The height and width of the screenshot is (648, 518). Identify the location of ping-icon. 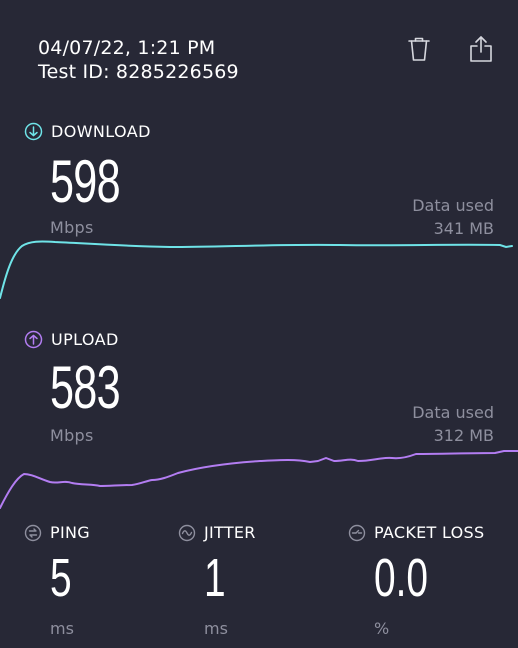
(33, 532).